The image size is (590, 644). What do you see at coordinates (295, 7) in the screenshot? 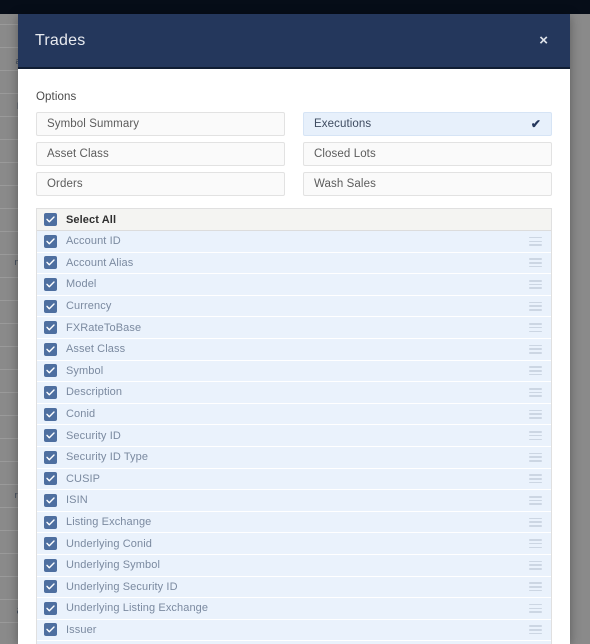
I see `background-top-bar` at bounding box center [295, 7].